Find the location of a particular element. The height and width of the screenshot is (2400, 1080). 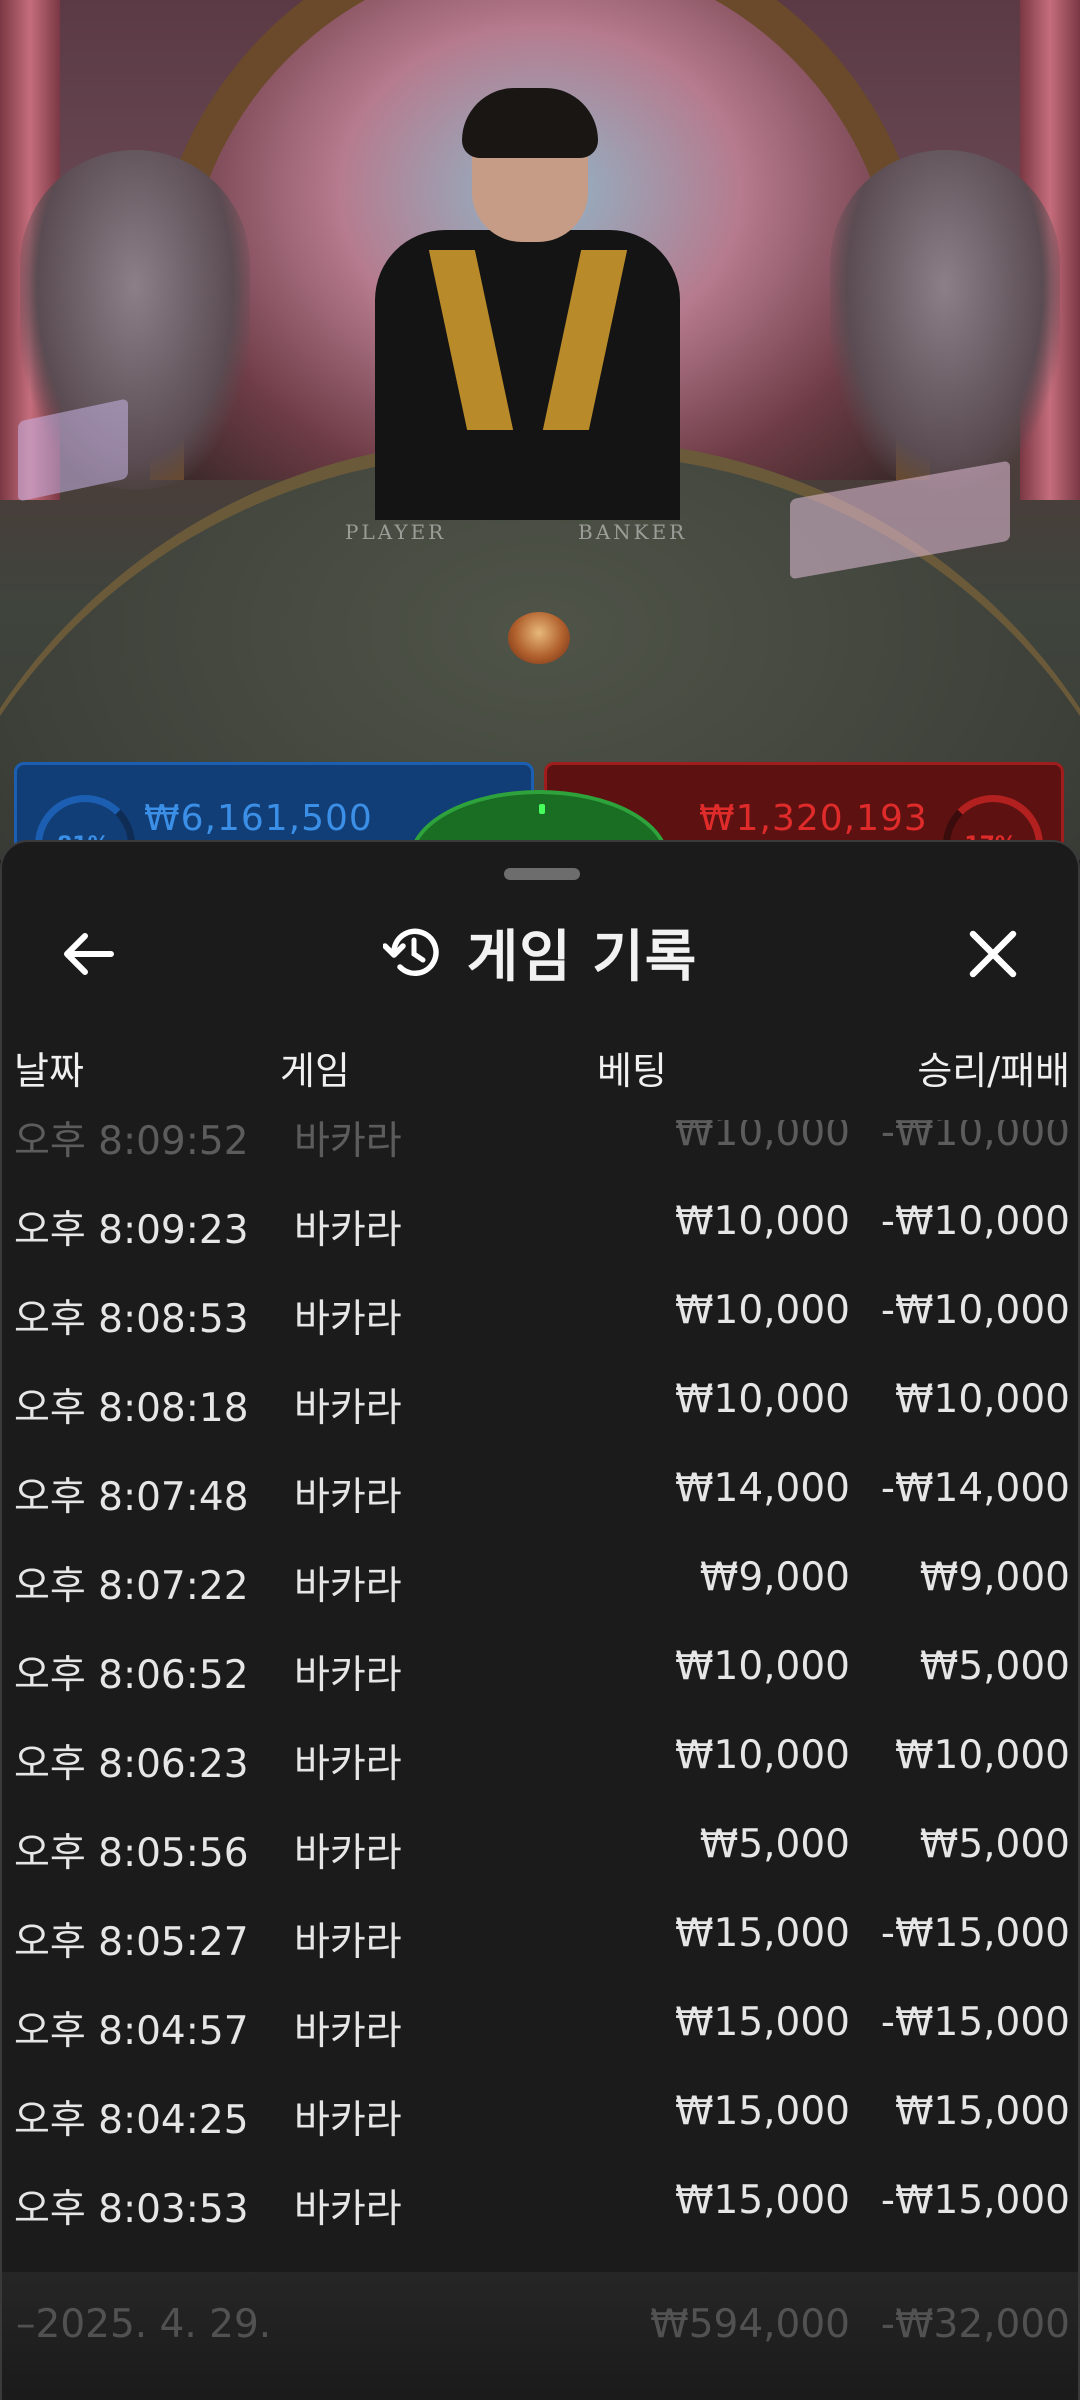

dragon-statue is located at coordinates (945, 320).